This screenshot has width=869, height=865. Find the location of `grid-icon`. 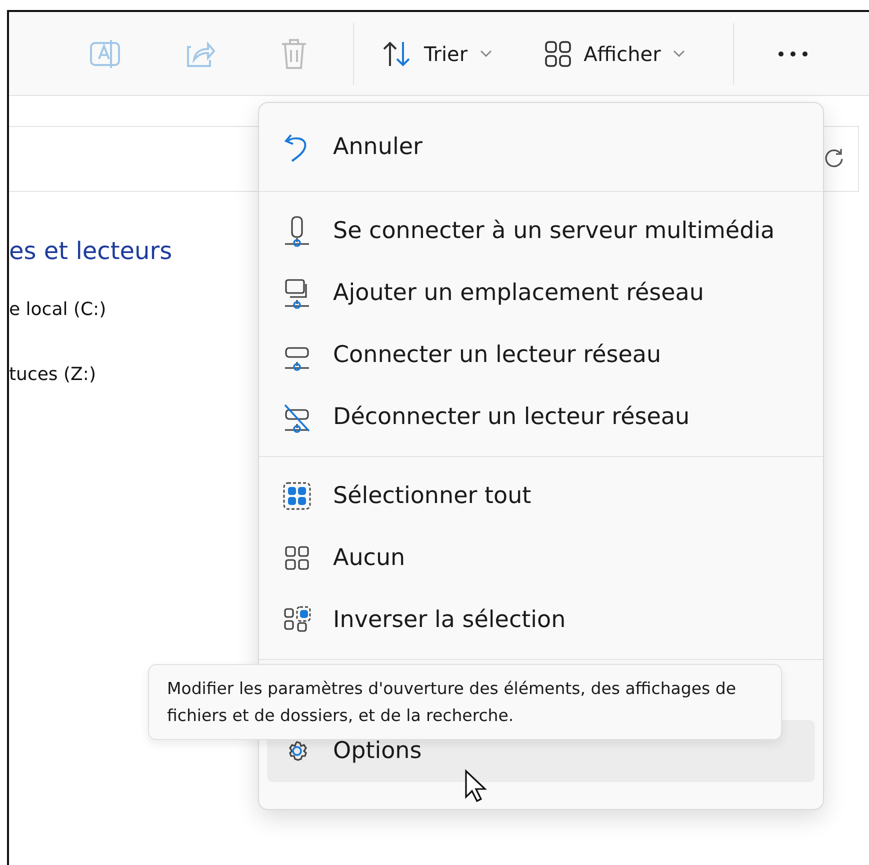

grid-icon is located at coordinates (558, 54).